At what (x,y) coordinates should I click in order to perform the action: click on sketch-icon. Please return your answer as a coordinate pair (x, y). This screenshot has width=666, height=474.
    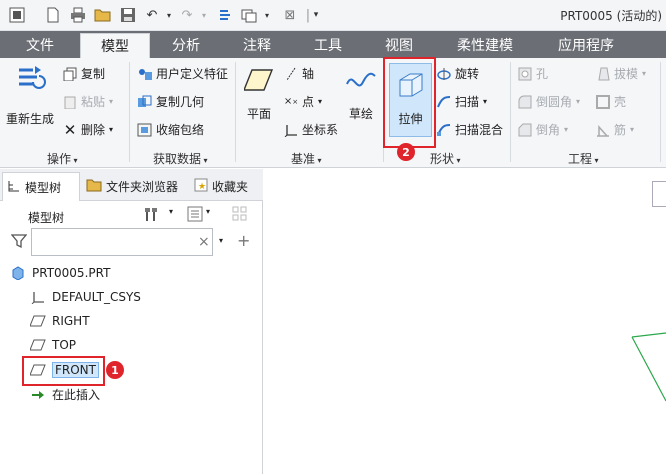
    Looking at the image, I should click on (361, 79).